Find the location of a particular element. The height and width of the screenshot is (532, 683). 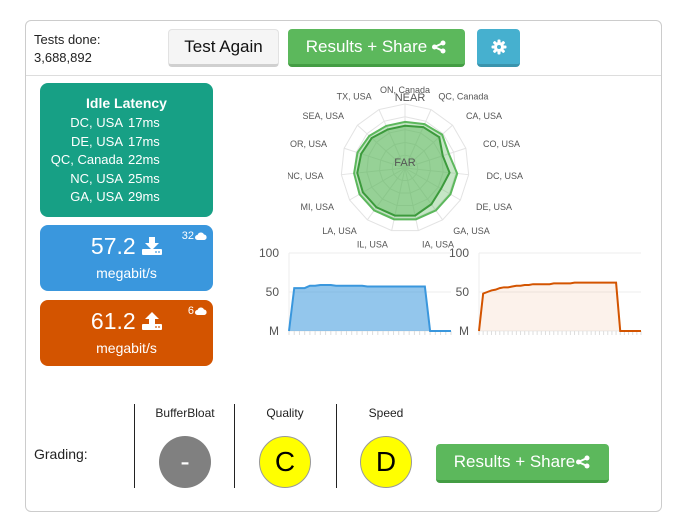

grade-title: BufferBloat is located at coordinates (185, 413).